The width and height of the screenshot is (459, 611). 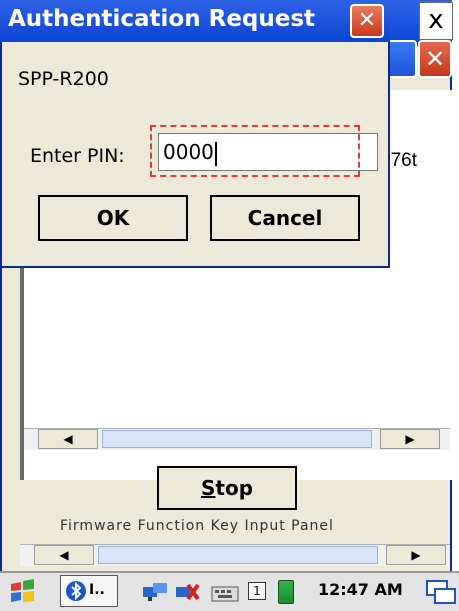 I want to click on background-window-icon, so click(x=402, y=59).